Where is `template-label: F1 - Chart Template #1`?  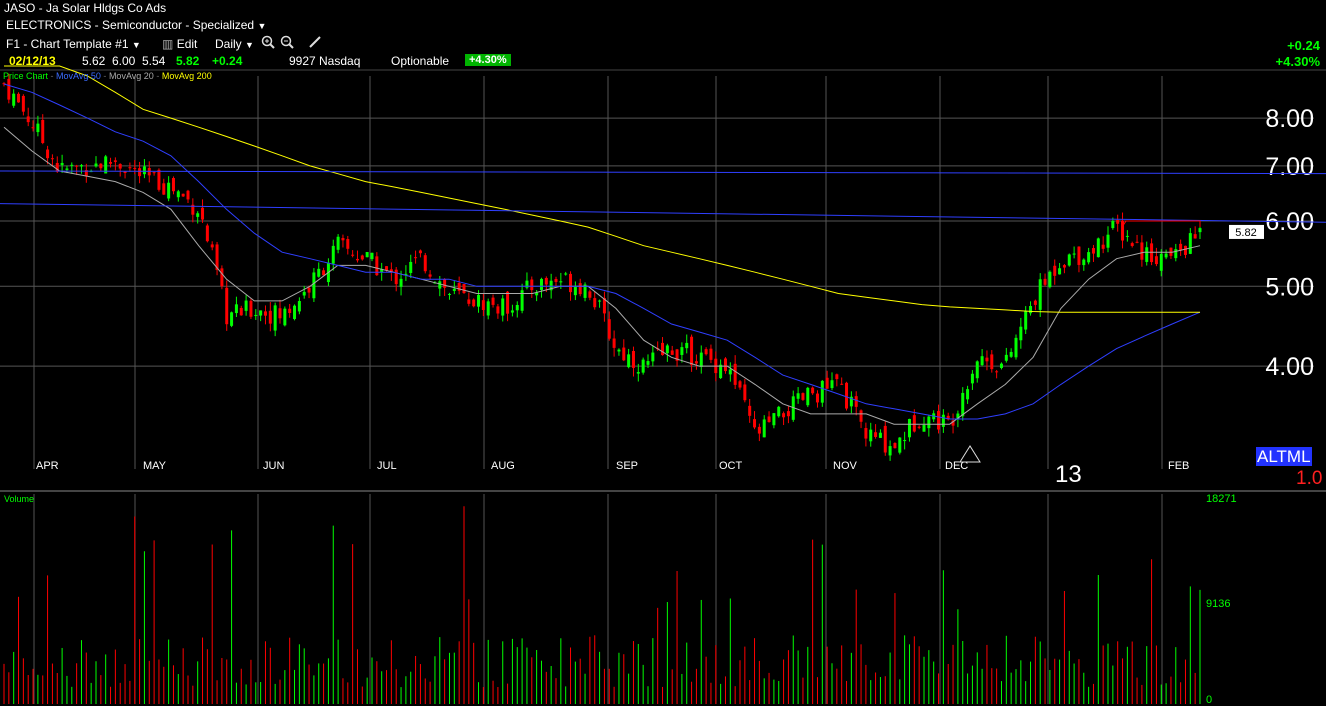
template-label: F1 - Chart Template #1 is located at coordinates (67, 44).